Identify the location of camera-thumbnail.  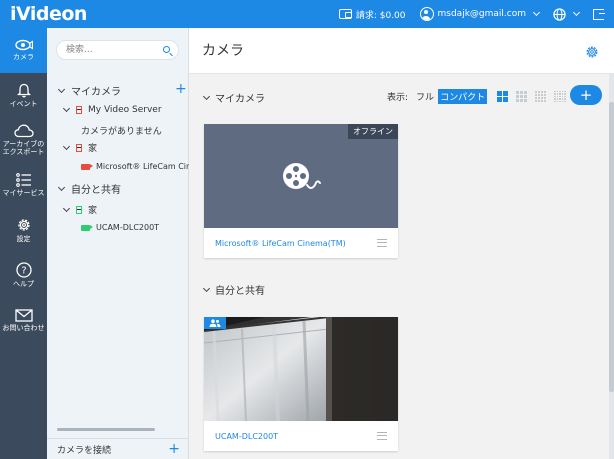
(301, 369).